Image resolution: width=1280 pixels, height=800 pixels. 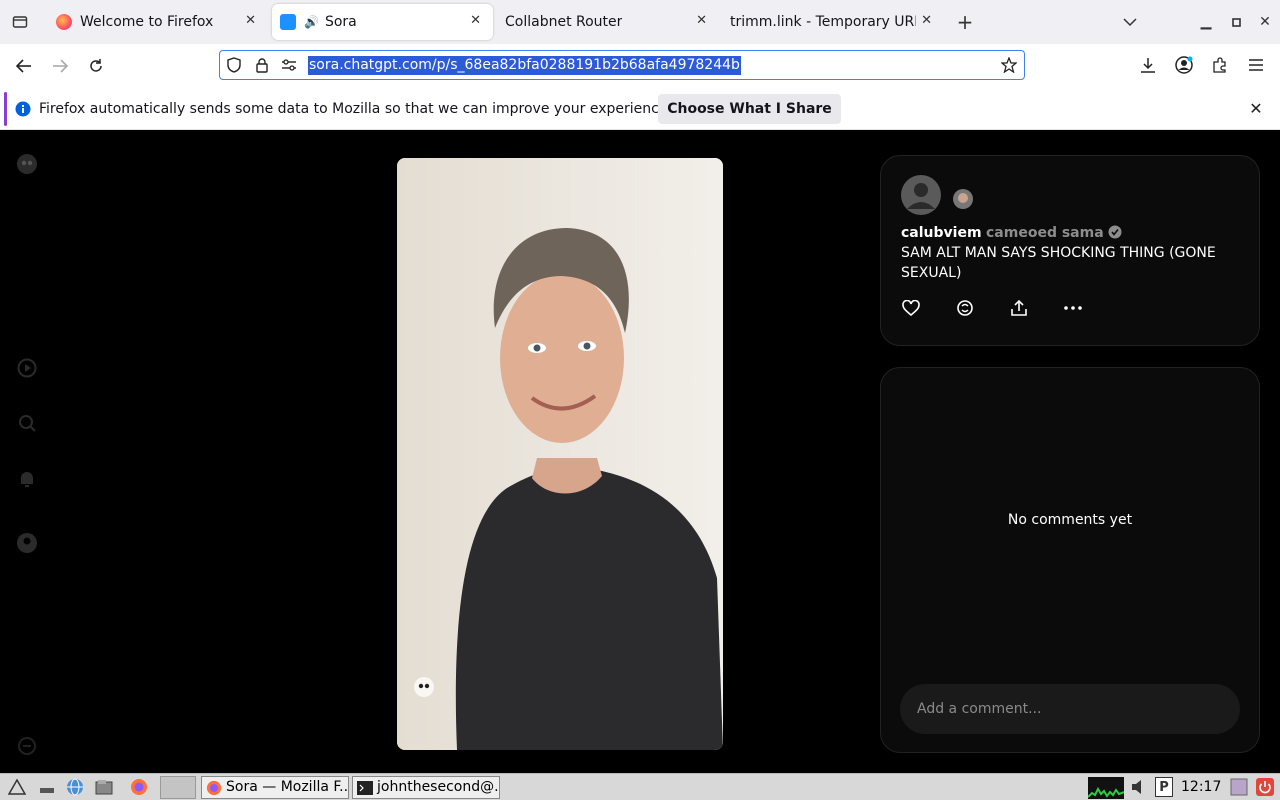 What do you see at coordinates (1019, 308) in the screenshot?
I see `share-icon` at bounding box center [1019, 308].